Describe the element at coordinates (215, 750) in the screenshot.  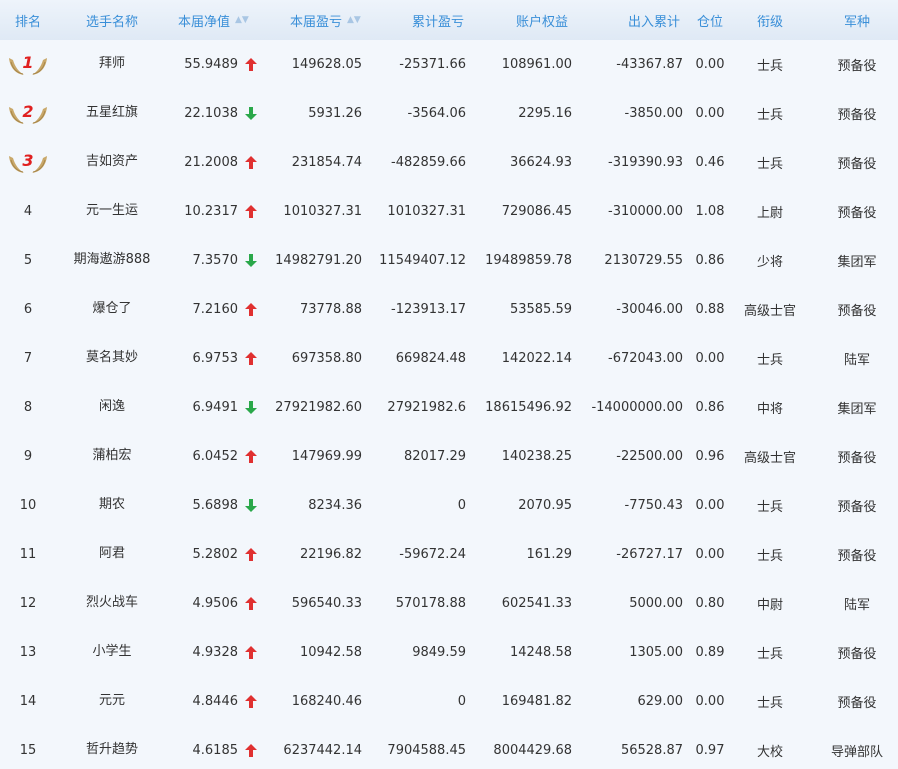
I see `net-value: 4.6185` at that location.